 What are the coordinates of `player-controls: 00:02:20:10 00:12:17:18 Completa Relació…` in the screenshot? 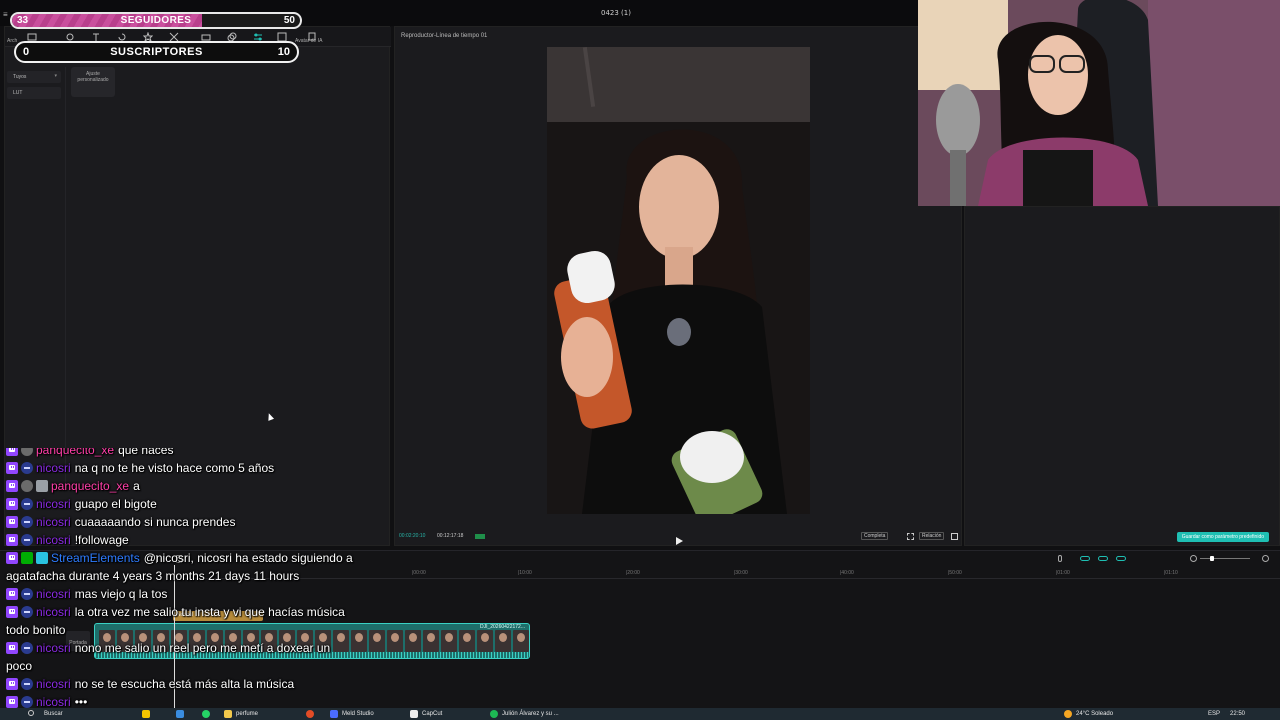 It's located at (679, 537).